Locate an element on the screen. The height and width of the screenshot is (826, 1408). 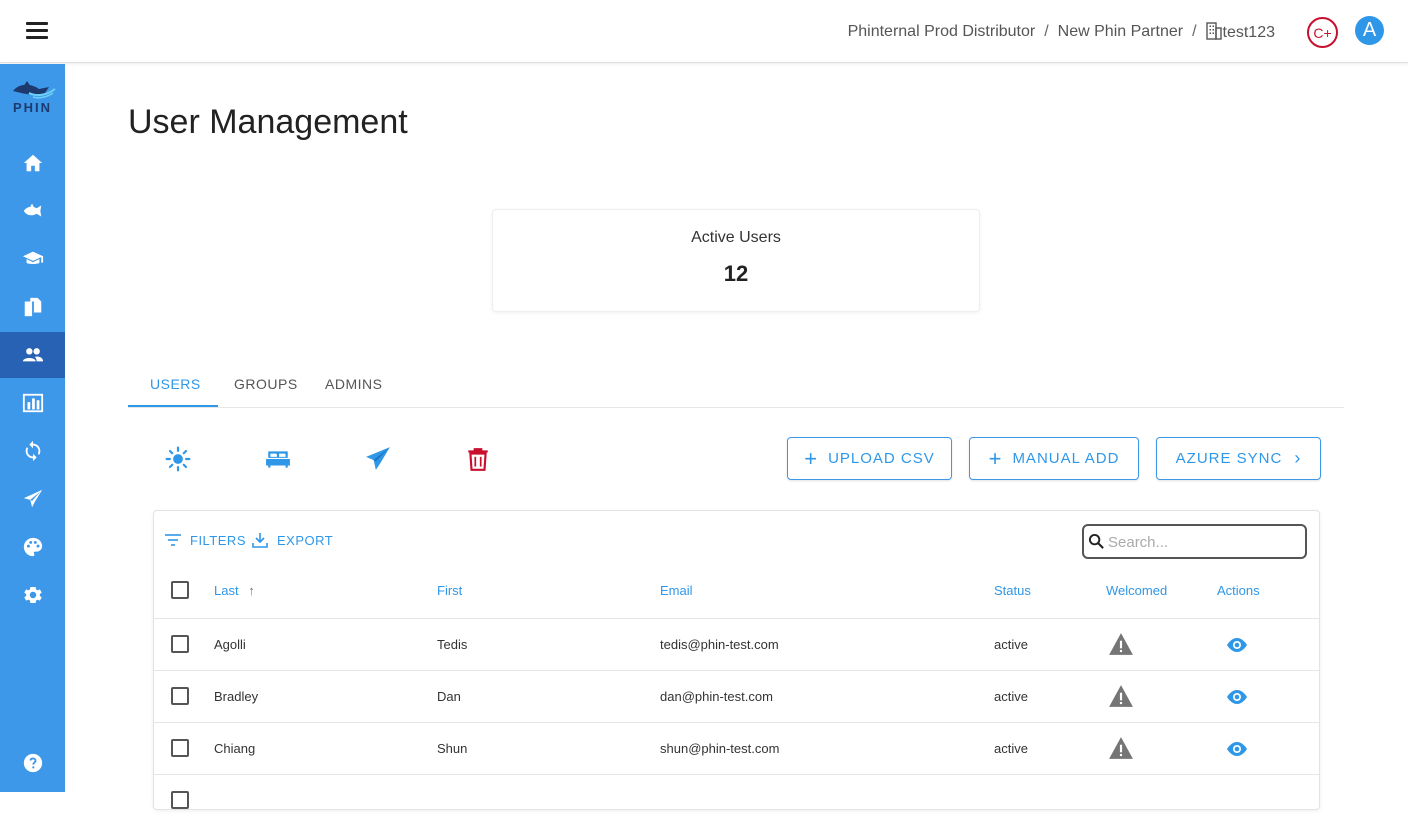
download-icon is located at coordinates (260, 540).